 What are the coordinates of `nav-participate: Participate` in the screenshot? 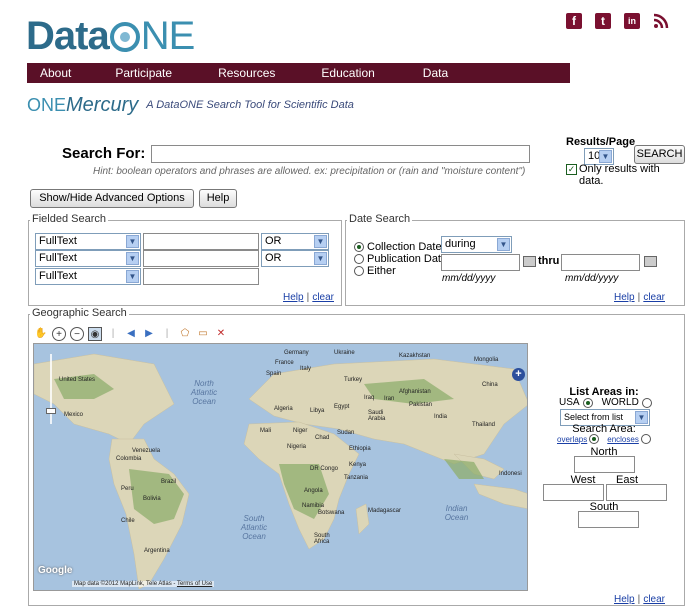 It's located at (121, 73).